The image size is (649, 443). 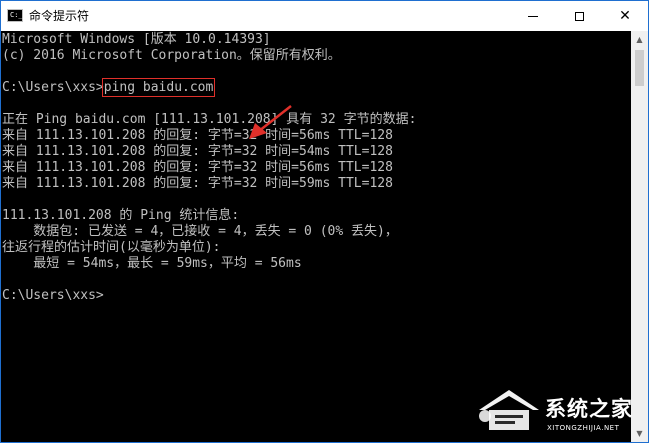 I want to click on console-line: 往返行程的估计时间(以毫秒为单位):, so click(x=111, y=247).